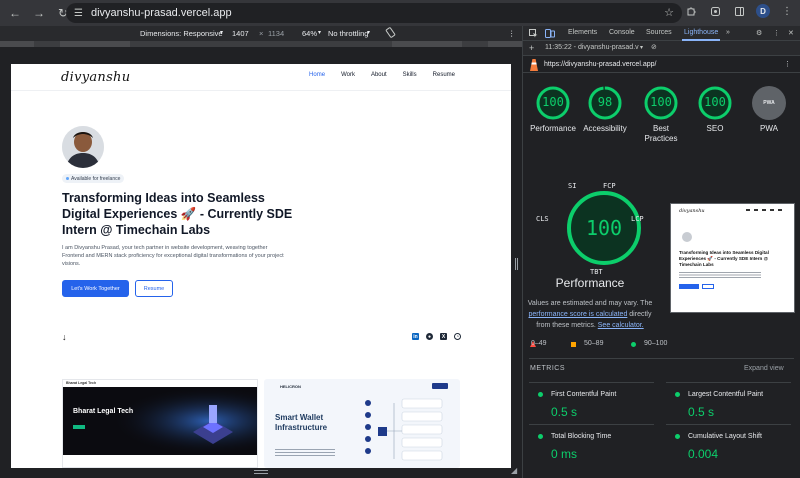 This screenshot has height=478, width=800. Describe the element at coordinates (726, 394) in the screenshot. I see `metric-name: Largest Contentful Paint` at that location.